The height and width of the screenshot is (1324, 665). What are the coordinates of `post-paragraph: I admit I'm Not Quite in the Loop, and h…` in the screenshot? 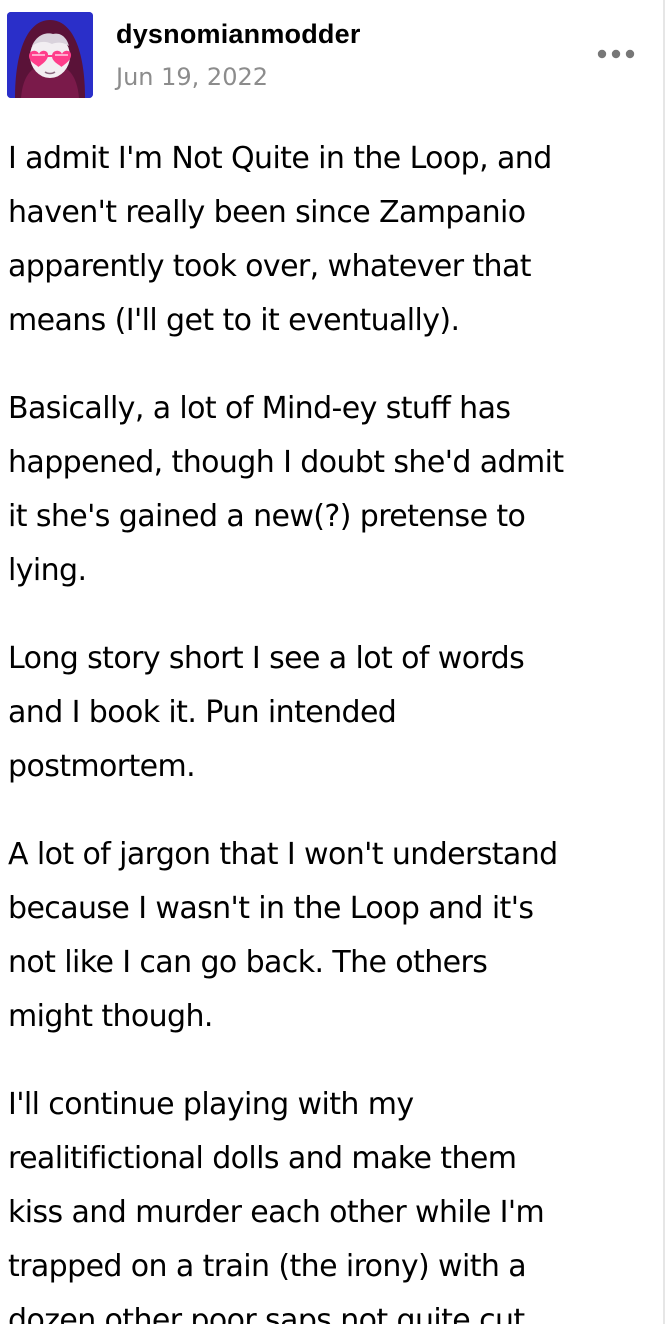 It's located at (280, 239).